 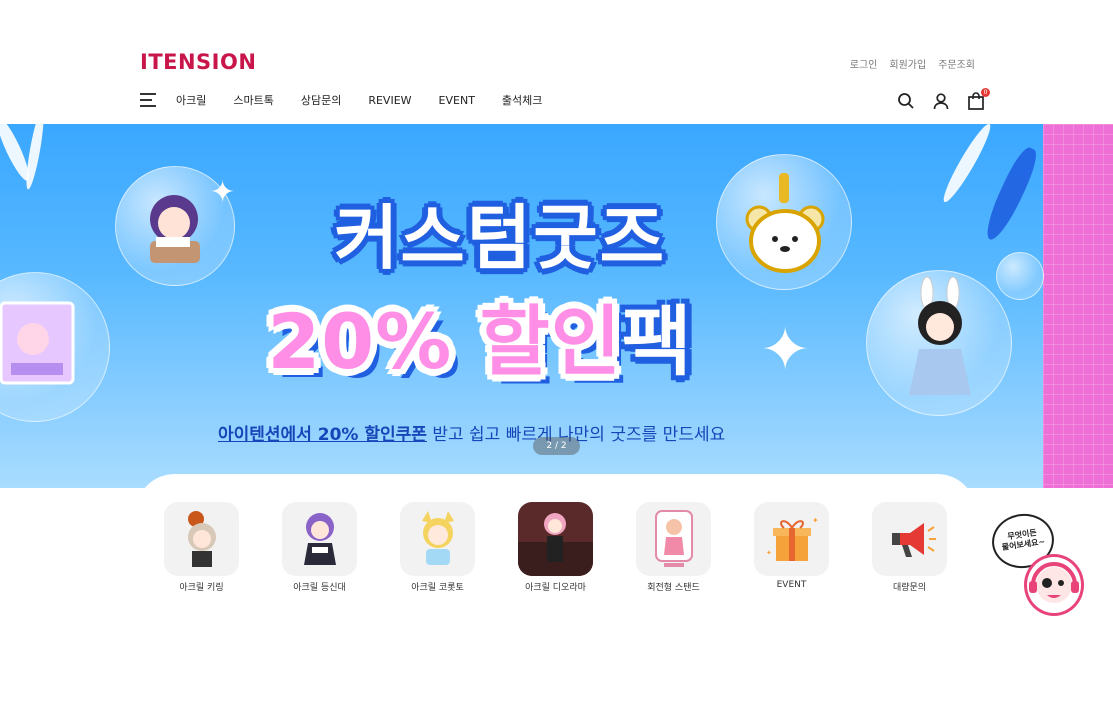 I want to click on category-acrylic-keyring: 아크릴 키링, so click(x=201, y=547).